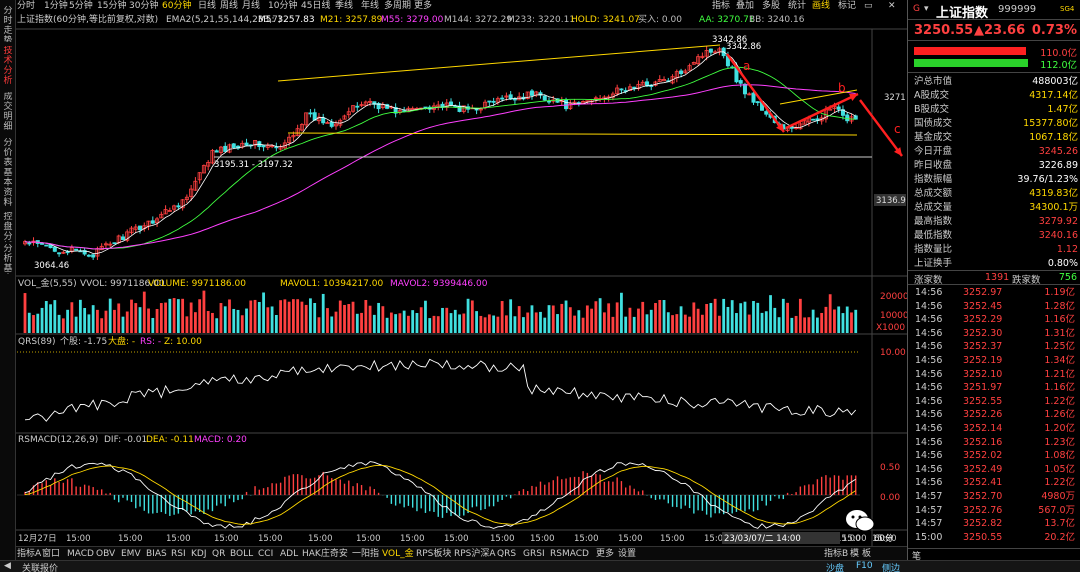  Describe the element at coordinates (994, 334) in the screenshot. I see `tick-row: 14:56 3252.30 1.31亿` at that location.